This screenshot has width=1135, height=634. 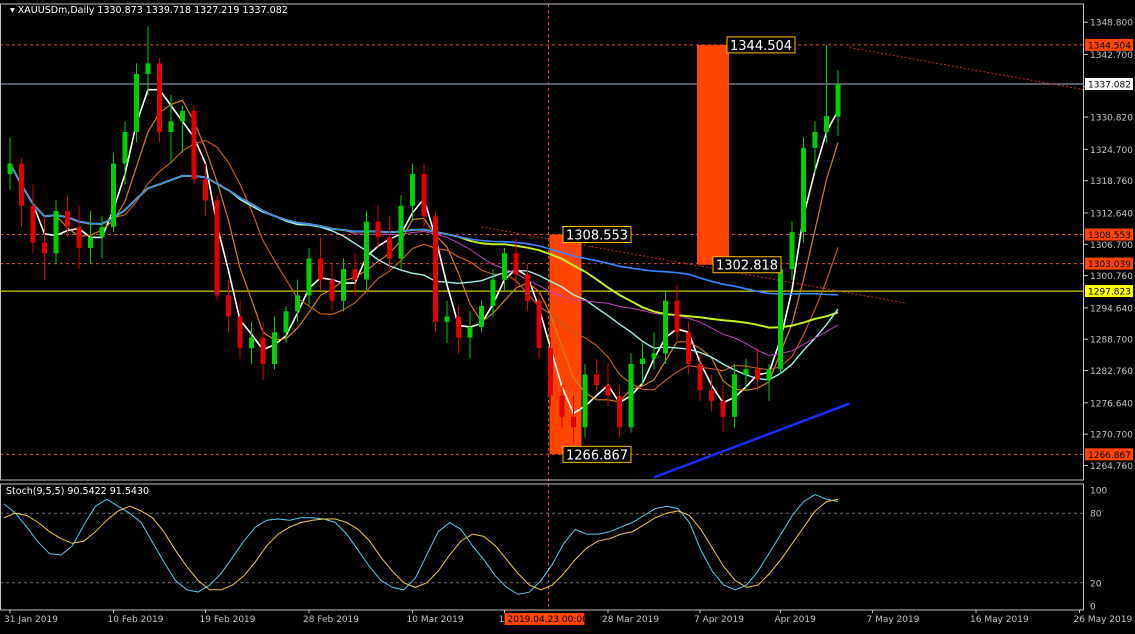 I want to click on time-label: 26 May 2019, so click(x=1103, y=620).